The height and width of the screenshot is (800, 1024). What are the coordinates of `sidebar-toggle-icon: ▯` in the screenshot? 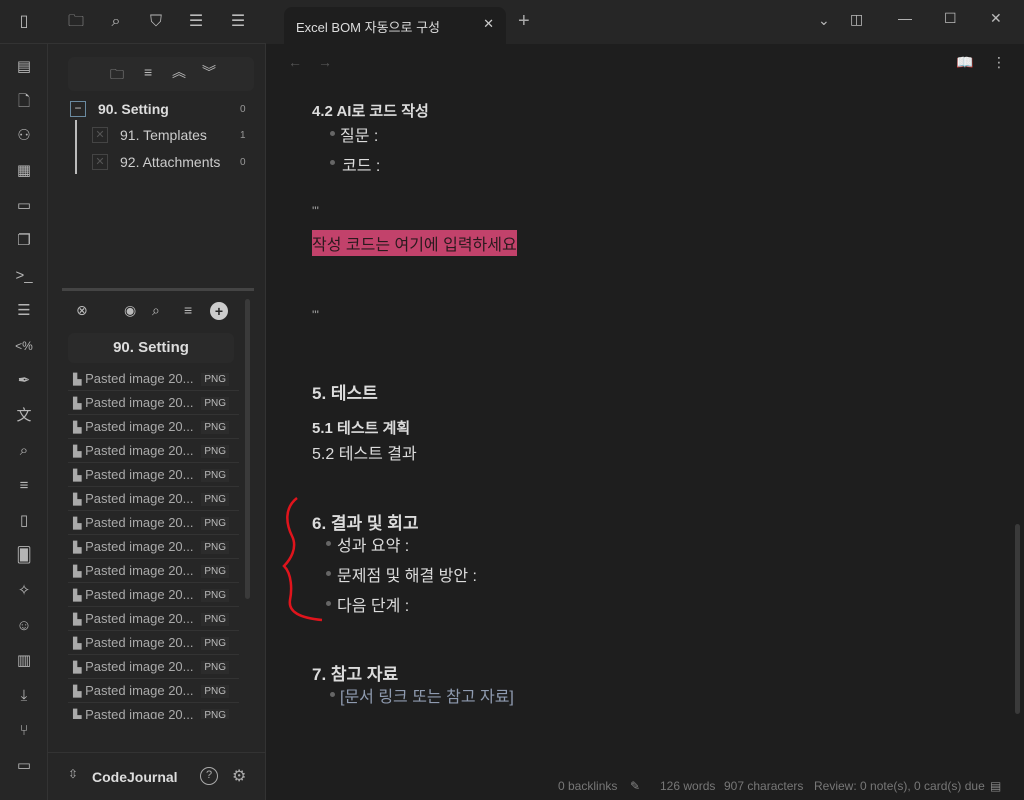 It's located at (24, 22).